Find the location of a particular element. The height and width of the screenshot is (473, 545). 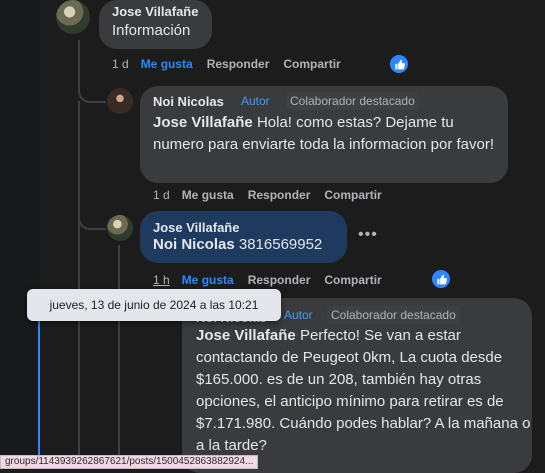

comment-time: 1 h is located at coordinates (161, 280).